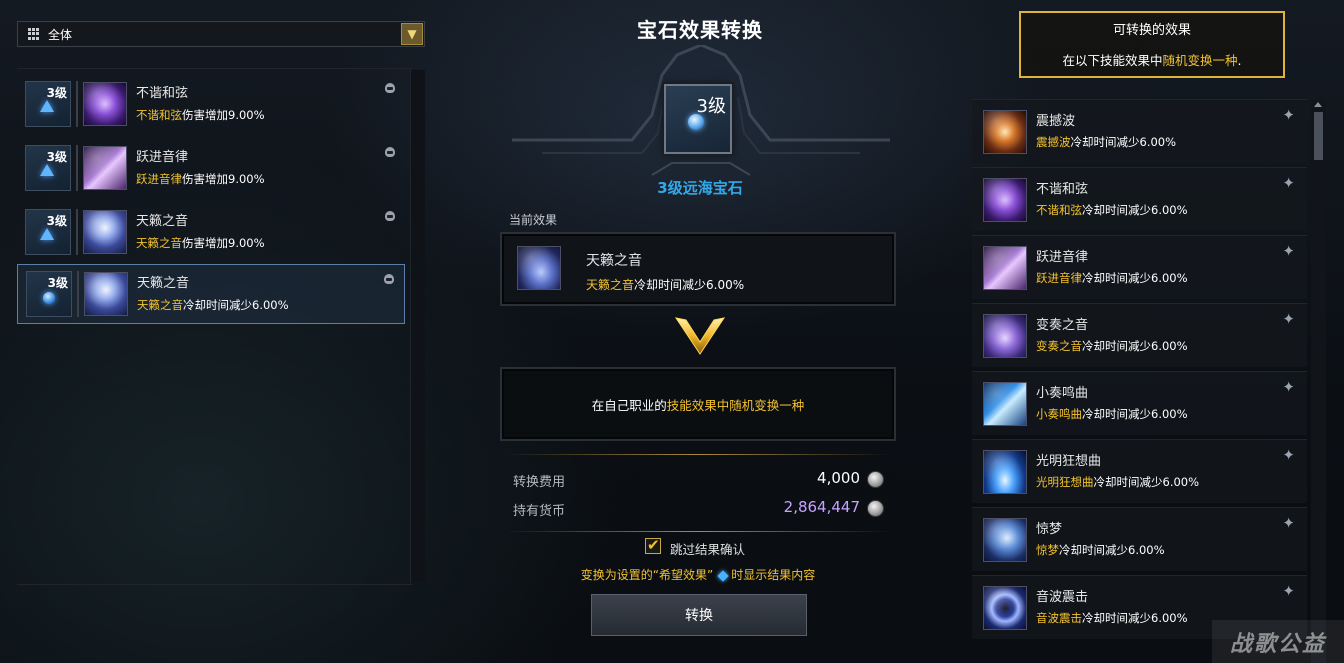  Describe the element at coordinates (1139, 131) in the screenshot. I see `effect-list-item: 震撼波 震撼波冷却时间减少6.00% ✦` at that location.